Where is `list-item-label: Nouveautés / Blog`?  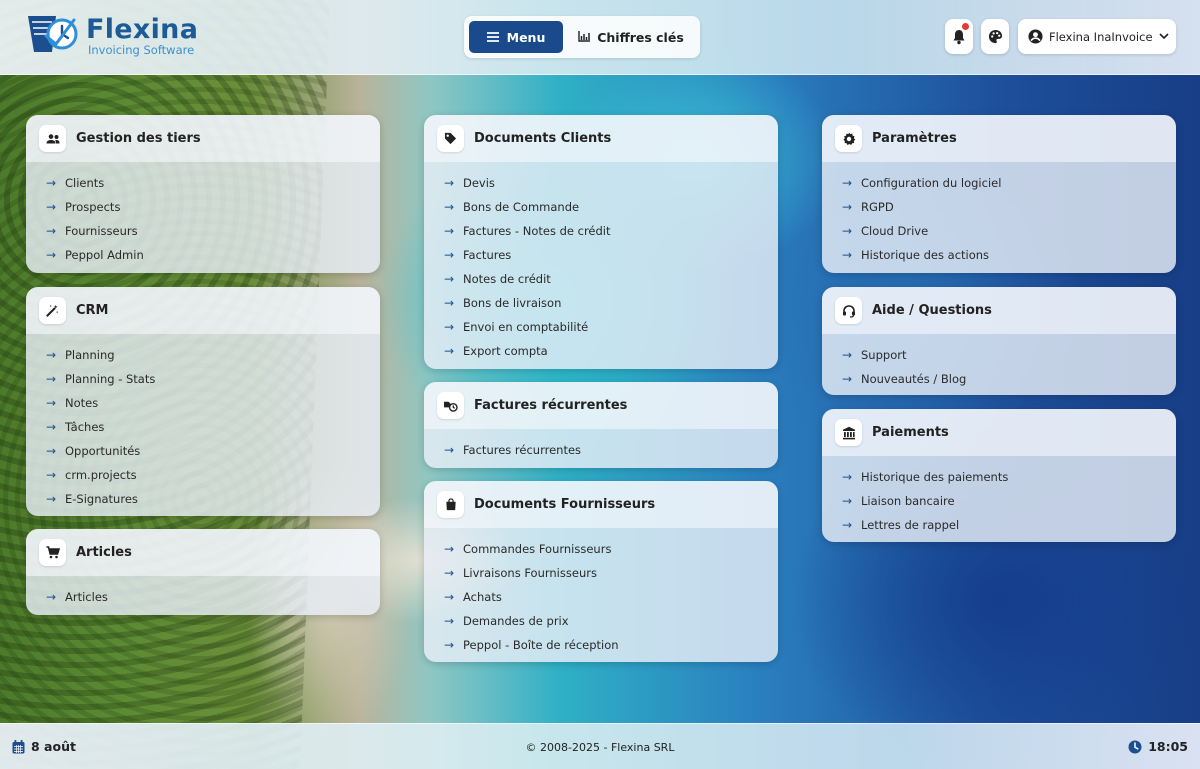 list-item-label: Nouveautés / Blog is located at coordinates (914, 379).